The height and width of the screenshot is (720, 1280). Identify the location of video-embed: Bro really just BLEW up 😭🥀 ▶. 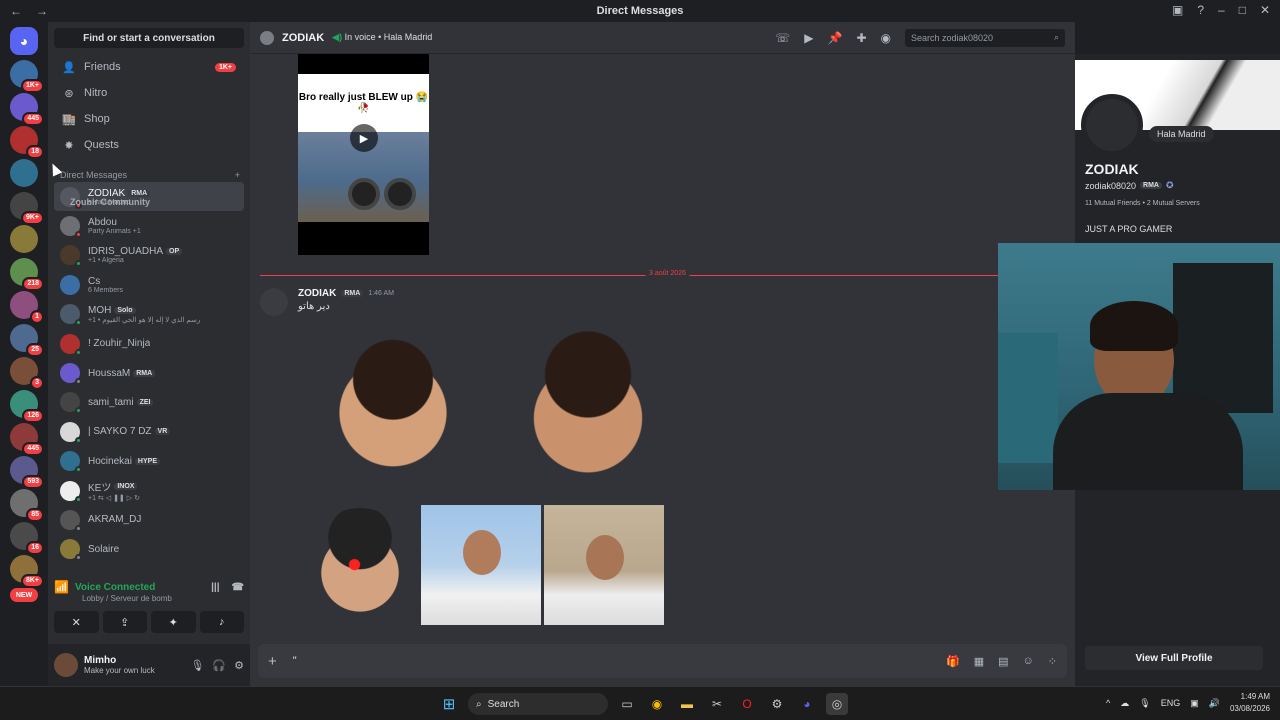
(363, 154).